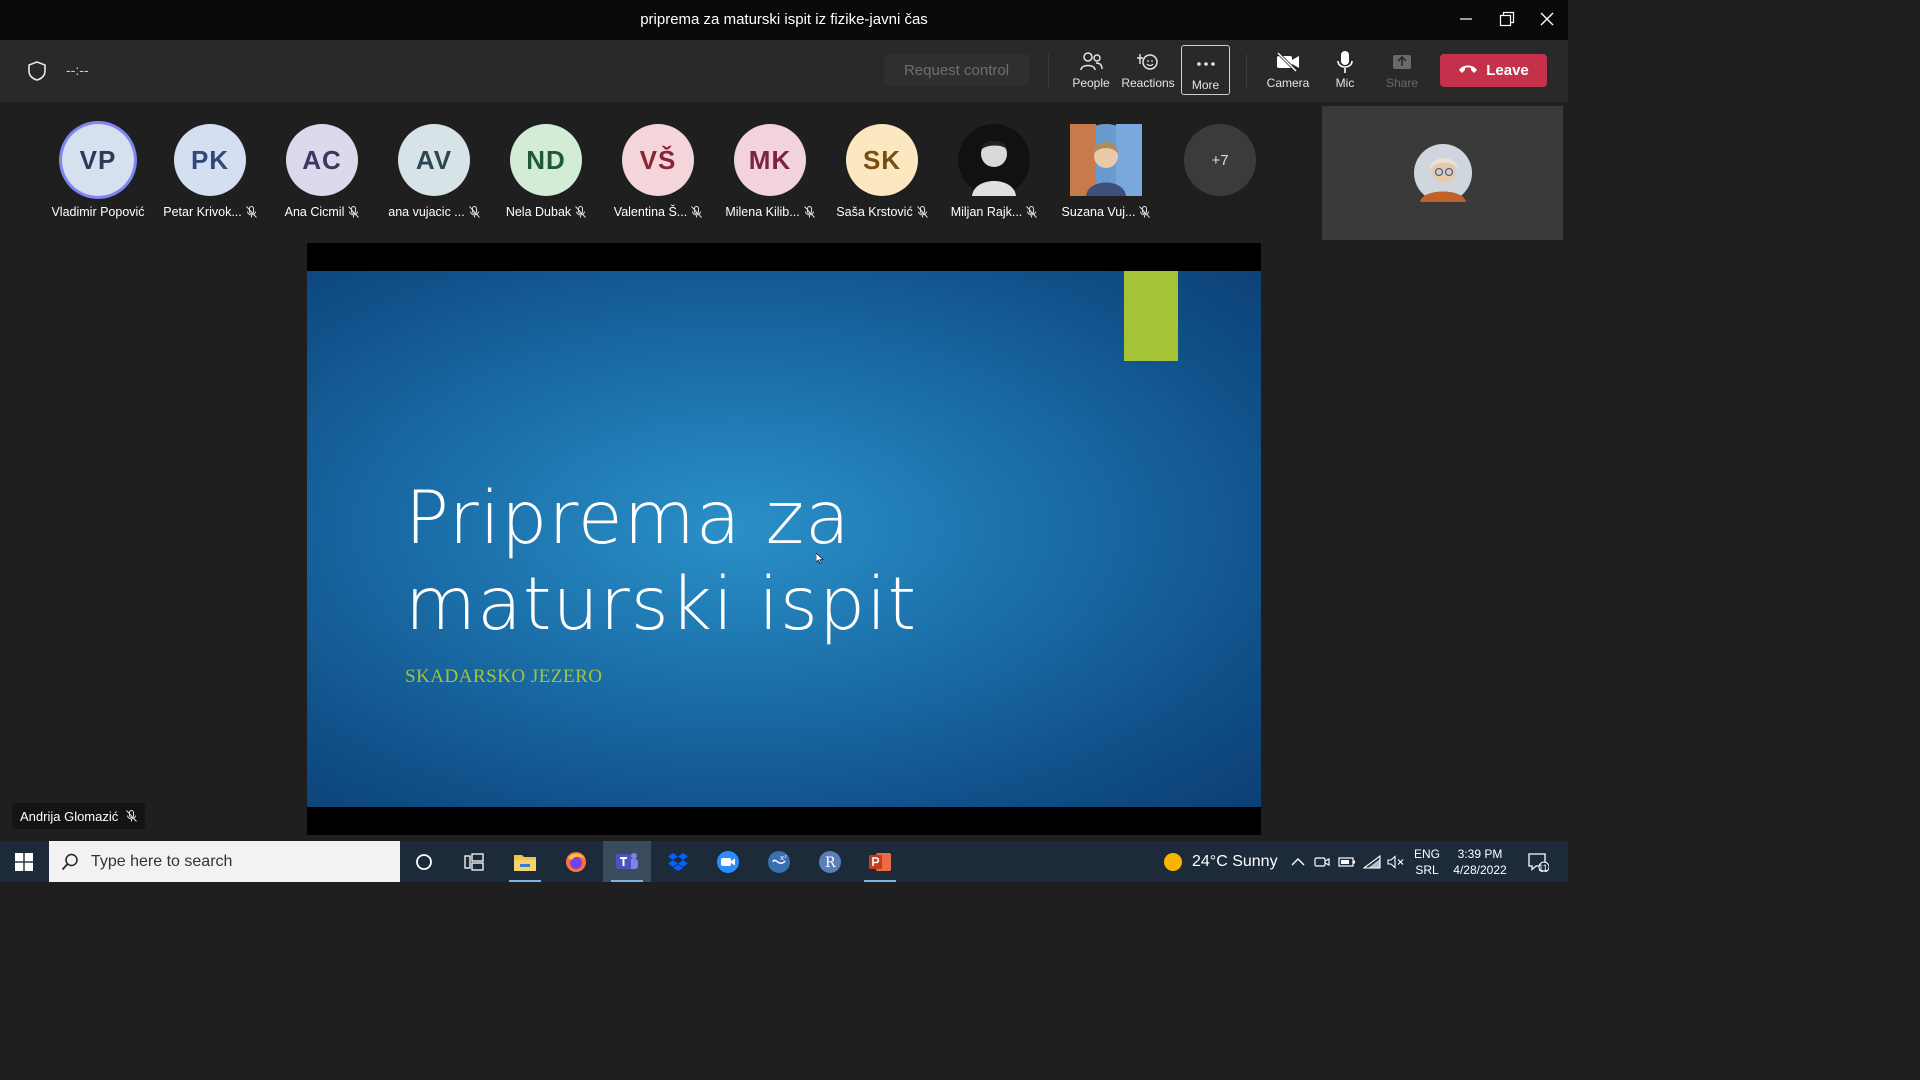 The width and height of the screenshot is (1920, 1080). I want to click on presenter-name-chip: Andrija Glomazić, so click(79, 816).